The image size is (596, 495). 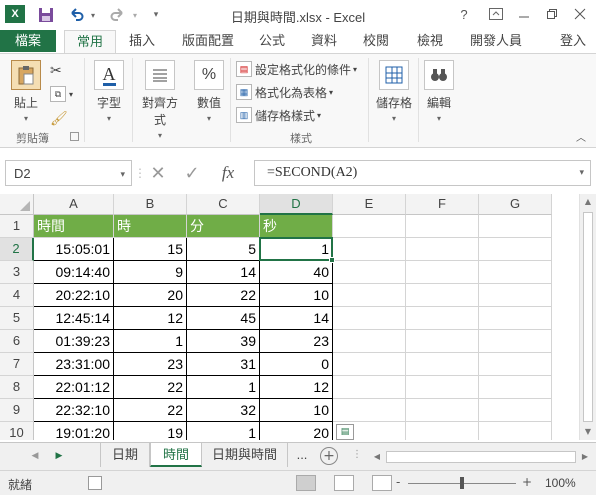 I want to click on number-button: % 數值 ▾, so click(x=209, y=91).